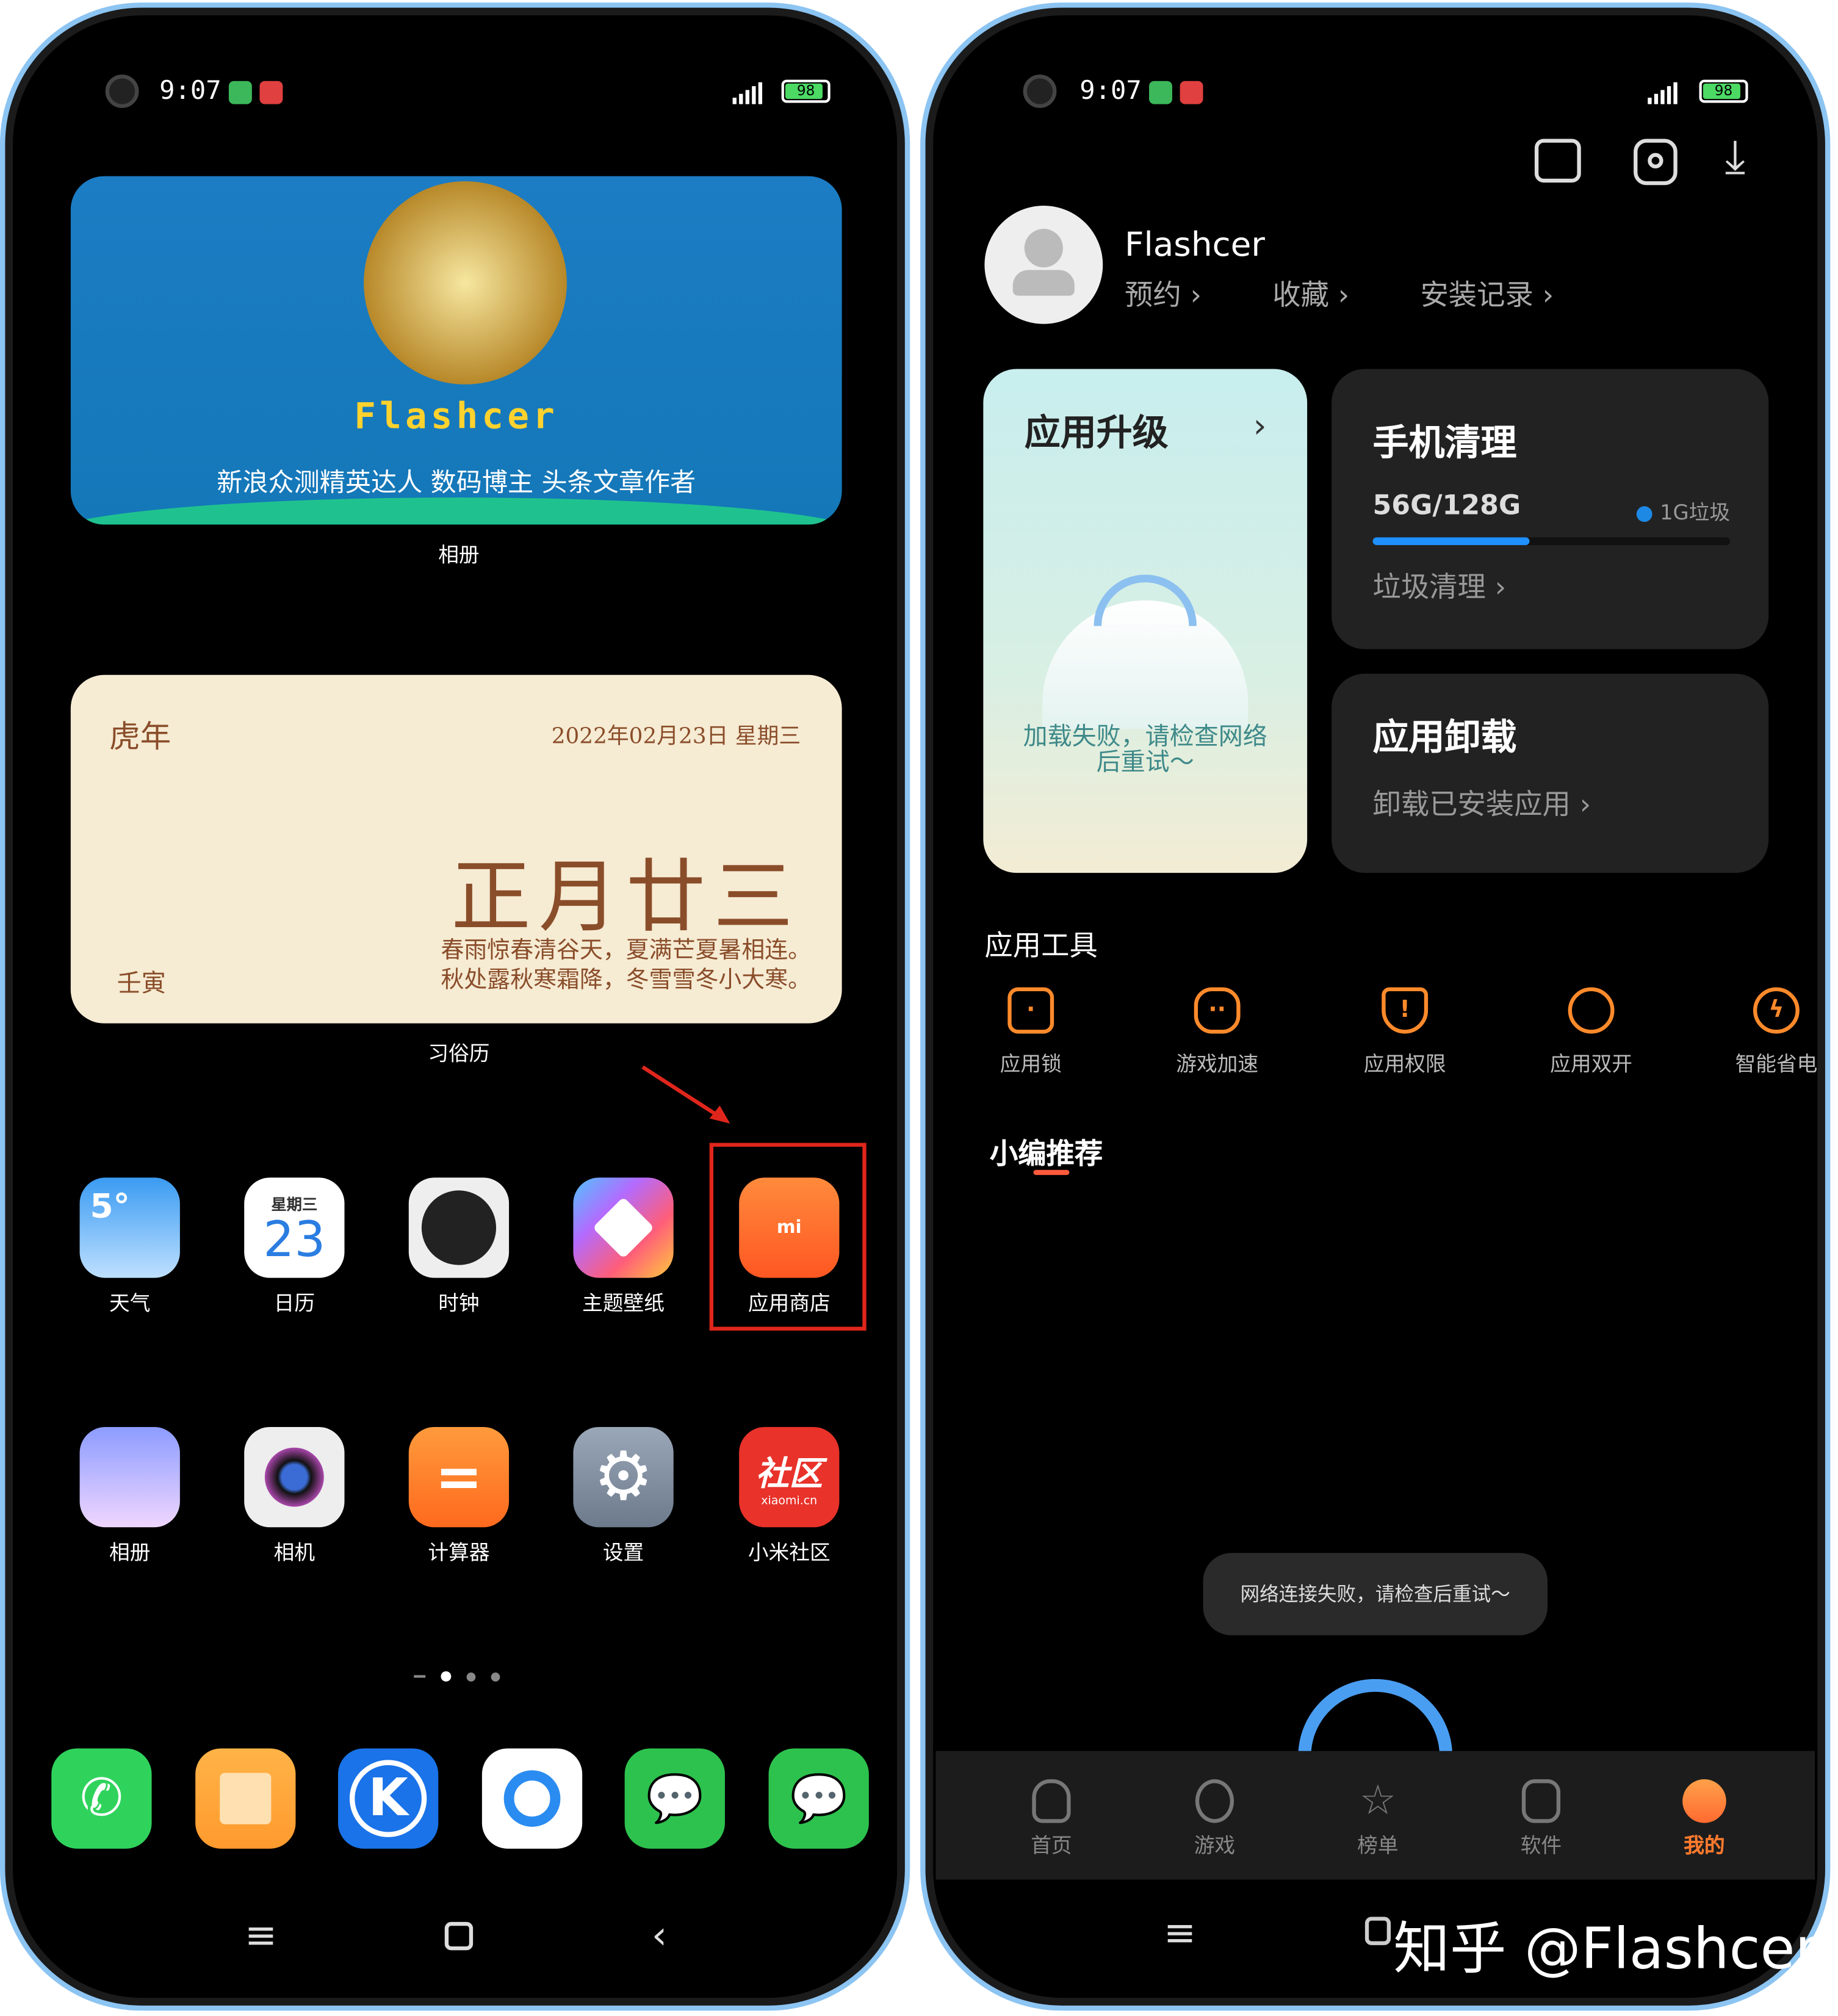 Image resolution: width=1838 pixels, height=2016 pixels. What do you see at coordinates (623, 1477) in the screenshot?
I see `settings-app-icon: ⚙` at bounding box center [623, 1477].